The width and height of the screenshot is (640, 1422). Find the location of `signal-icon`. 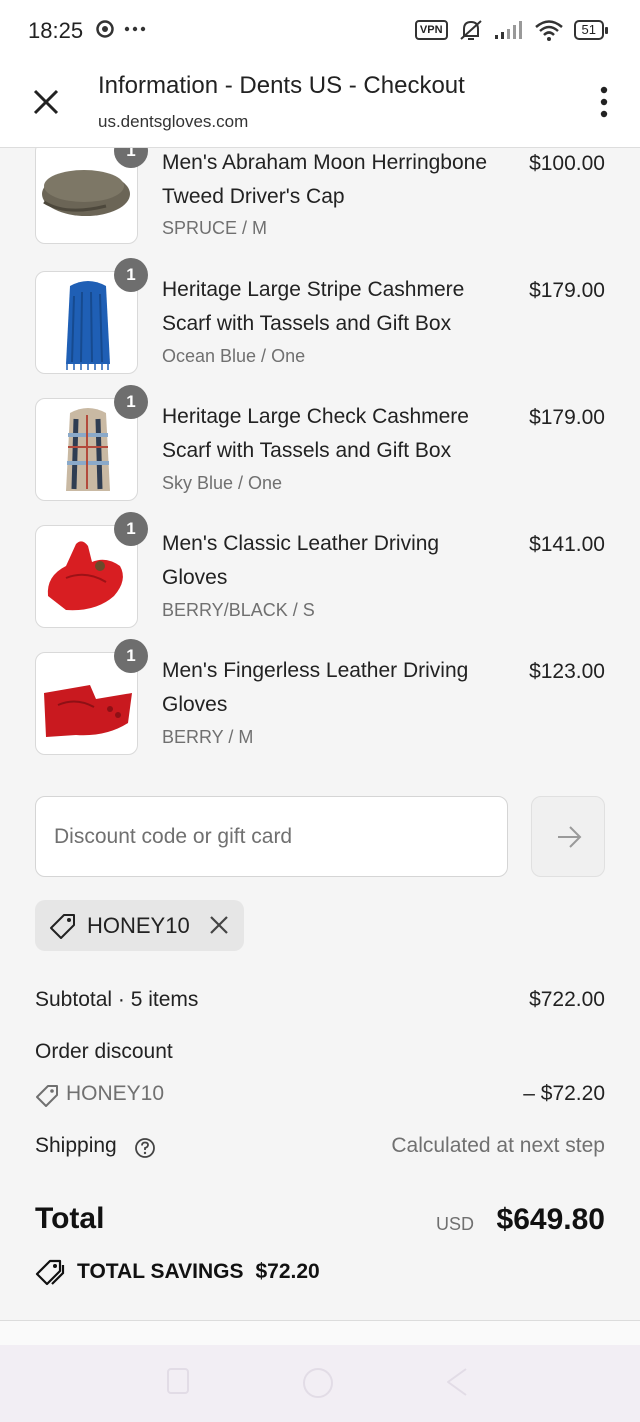

signal-icon is located at coordinates (508, 30).